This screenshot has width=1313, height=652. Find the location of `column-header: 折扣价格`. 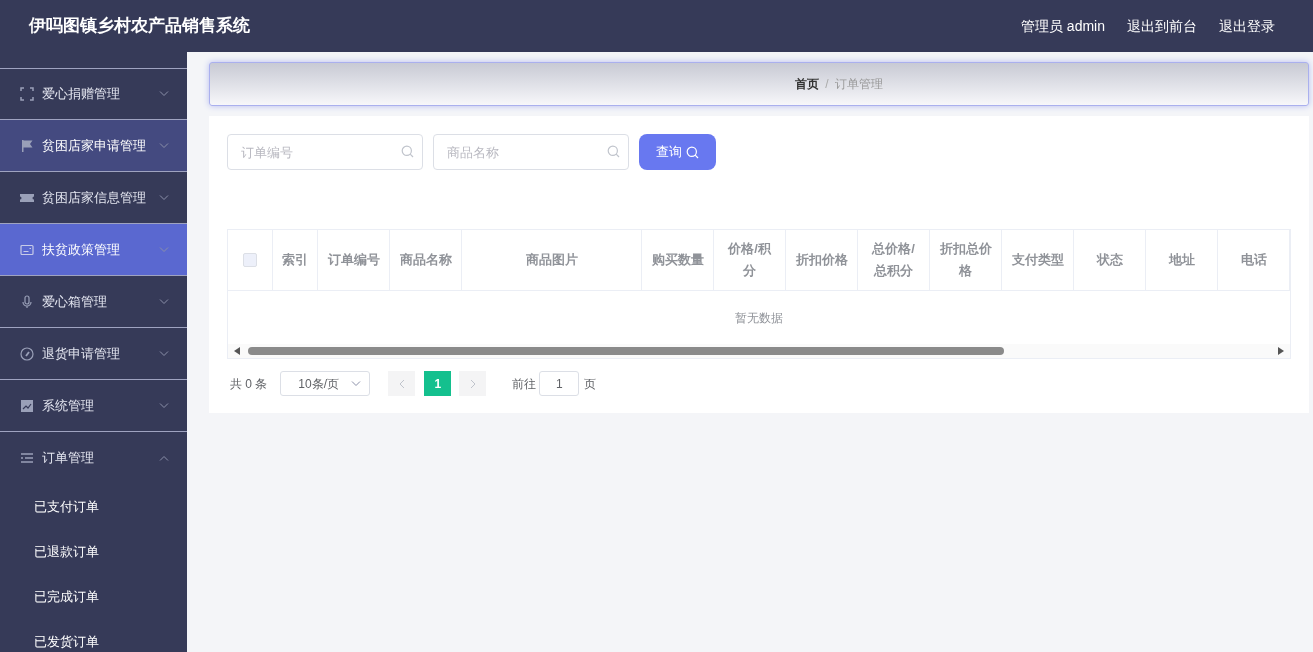

column-header: 折扣价格 is located at coordinates (822, 260).